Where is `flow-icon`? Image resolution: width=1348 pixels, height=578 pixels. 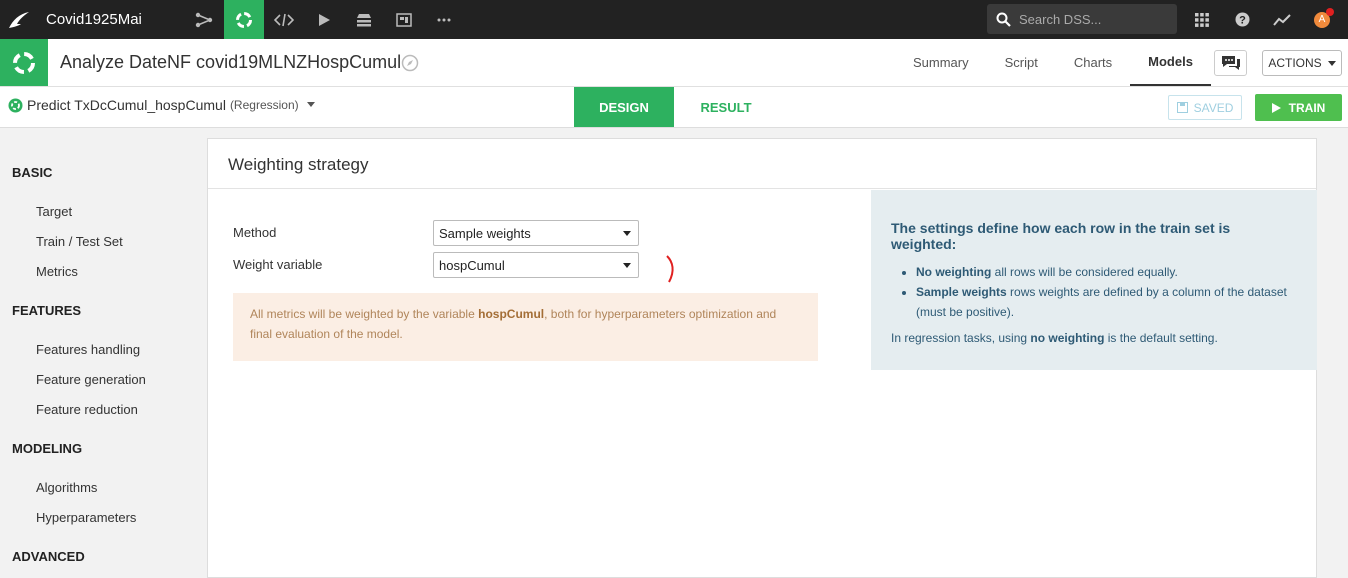
flow-icon is located at coordinates (204, 19).